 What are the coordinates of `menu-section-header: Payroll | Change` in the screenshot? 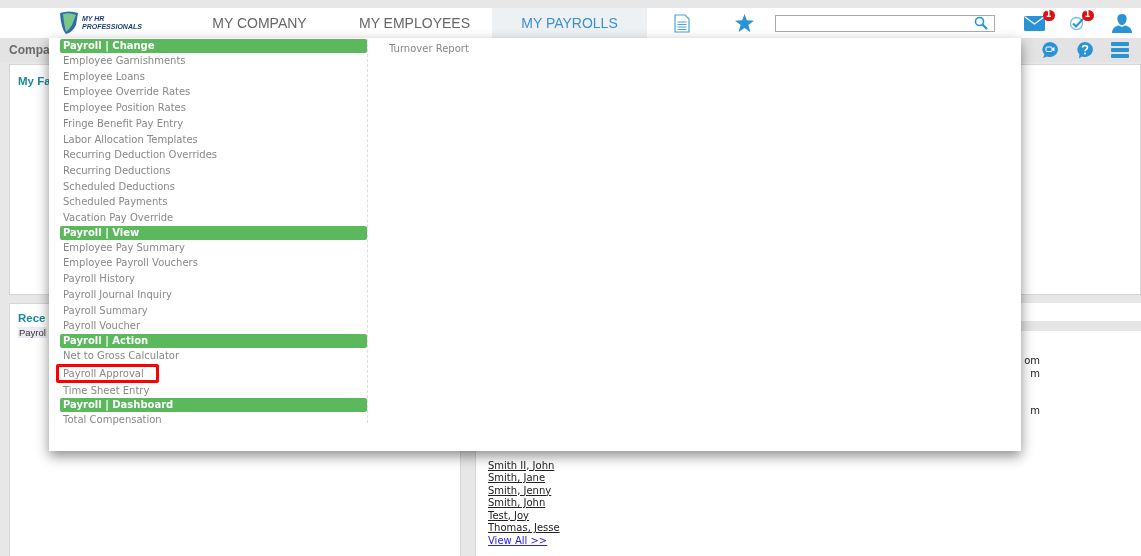 It's located at (213, 46).